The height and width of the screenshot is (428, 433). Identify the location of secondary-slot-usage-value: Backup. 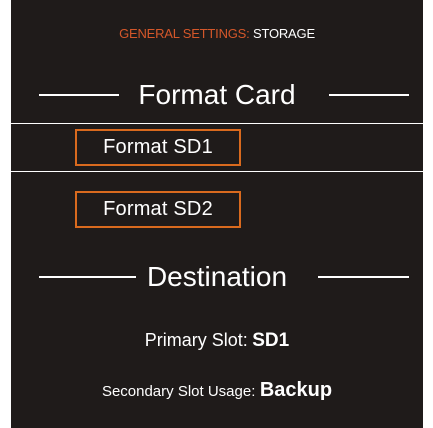
(296, 390).